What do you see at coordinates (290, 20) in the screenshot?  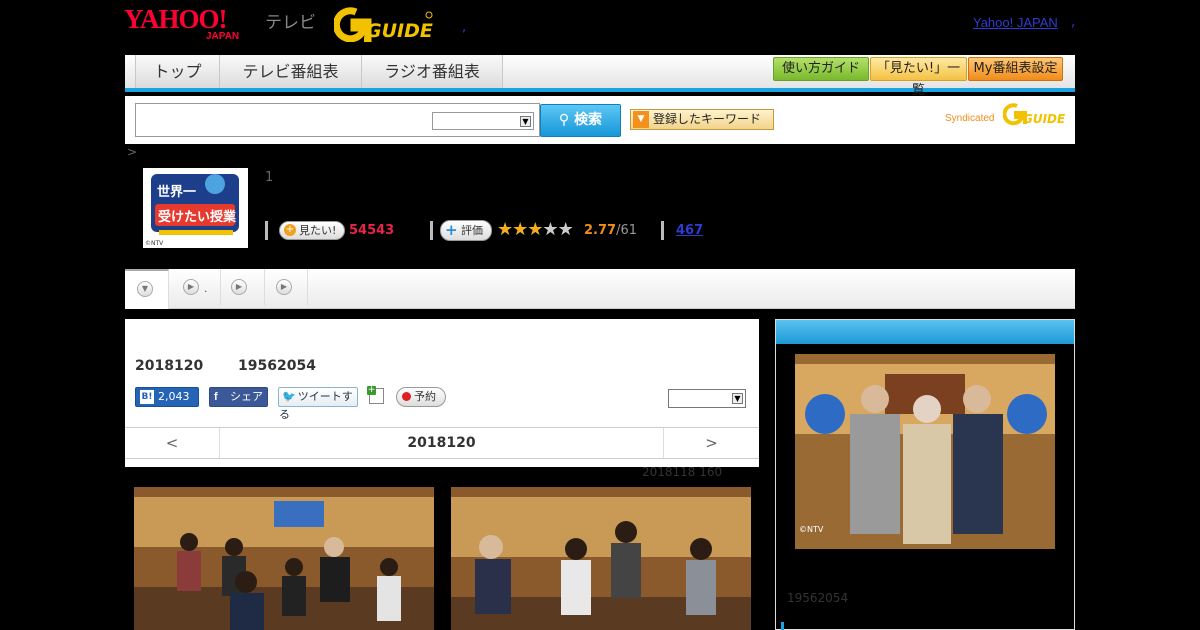 I see `tv-label: テレビ` at bounding box center [290, 20].